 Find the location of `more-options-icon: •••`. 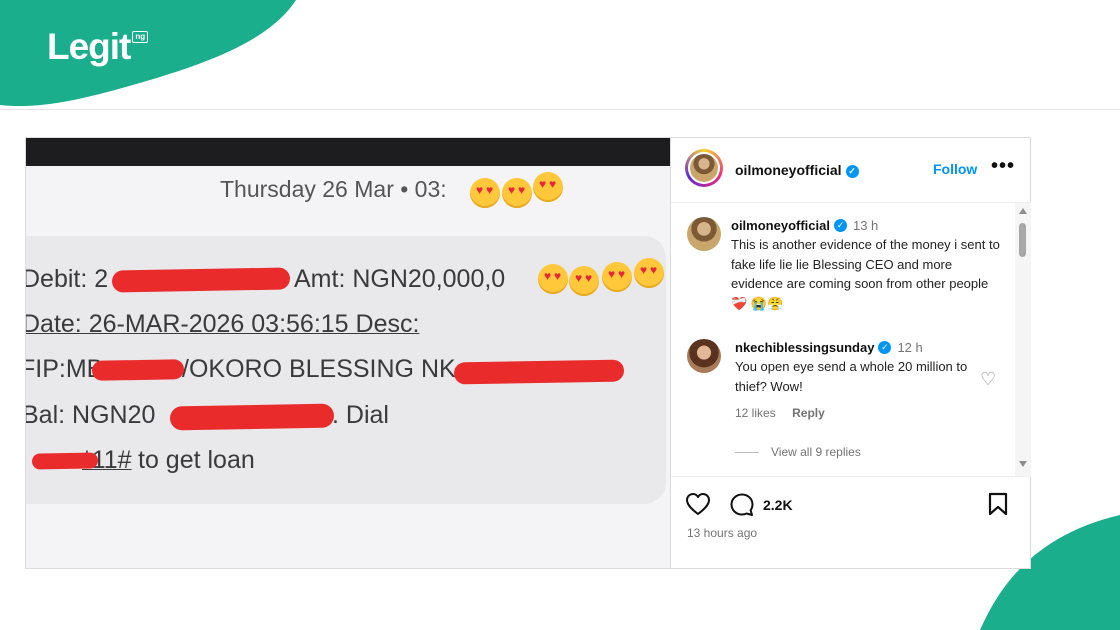

more-options-icon: ••• is located at coordinates (1003, 166).